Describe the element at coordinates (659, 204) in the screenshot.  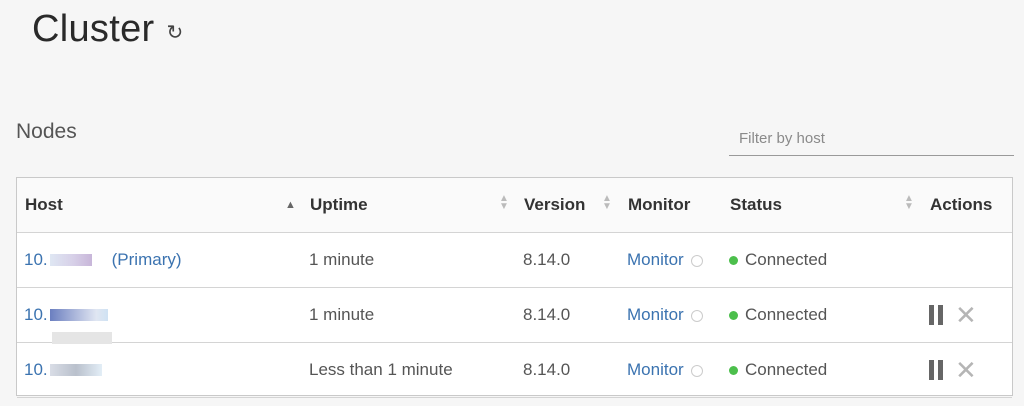
I see `column-header-monitor: Monitor` at that location.